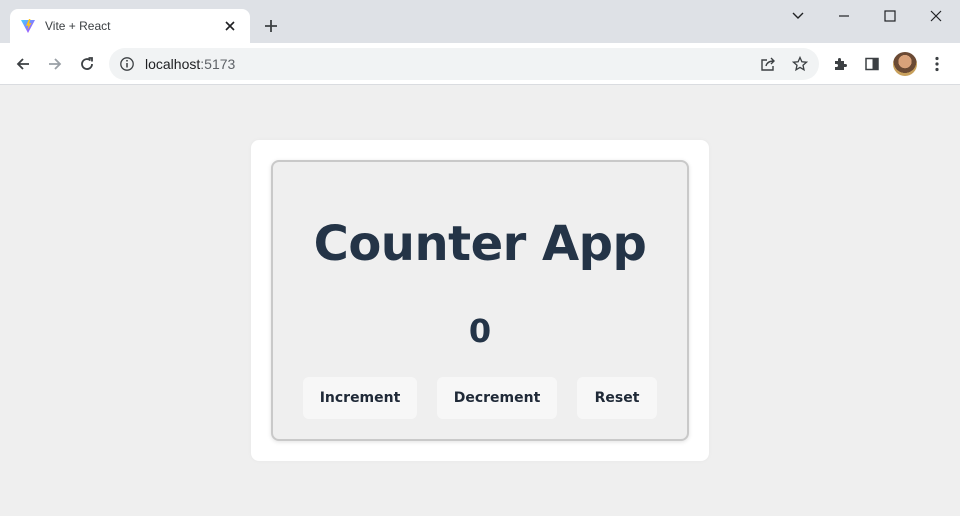  Describe the element at coordinates (617, 398) in the screenshot. I see `reset-button: Reset` at that location.